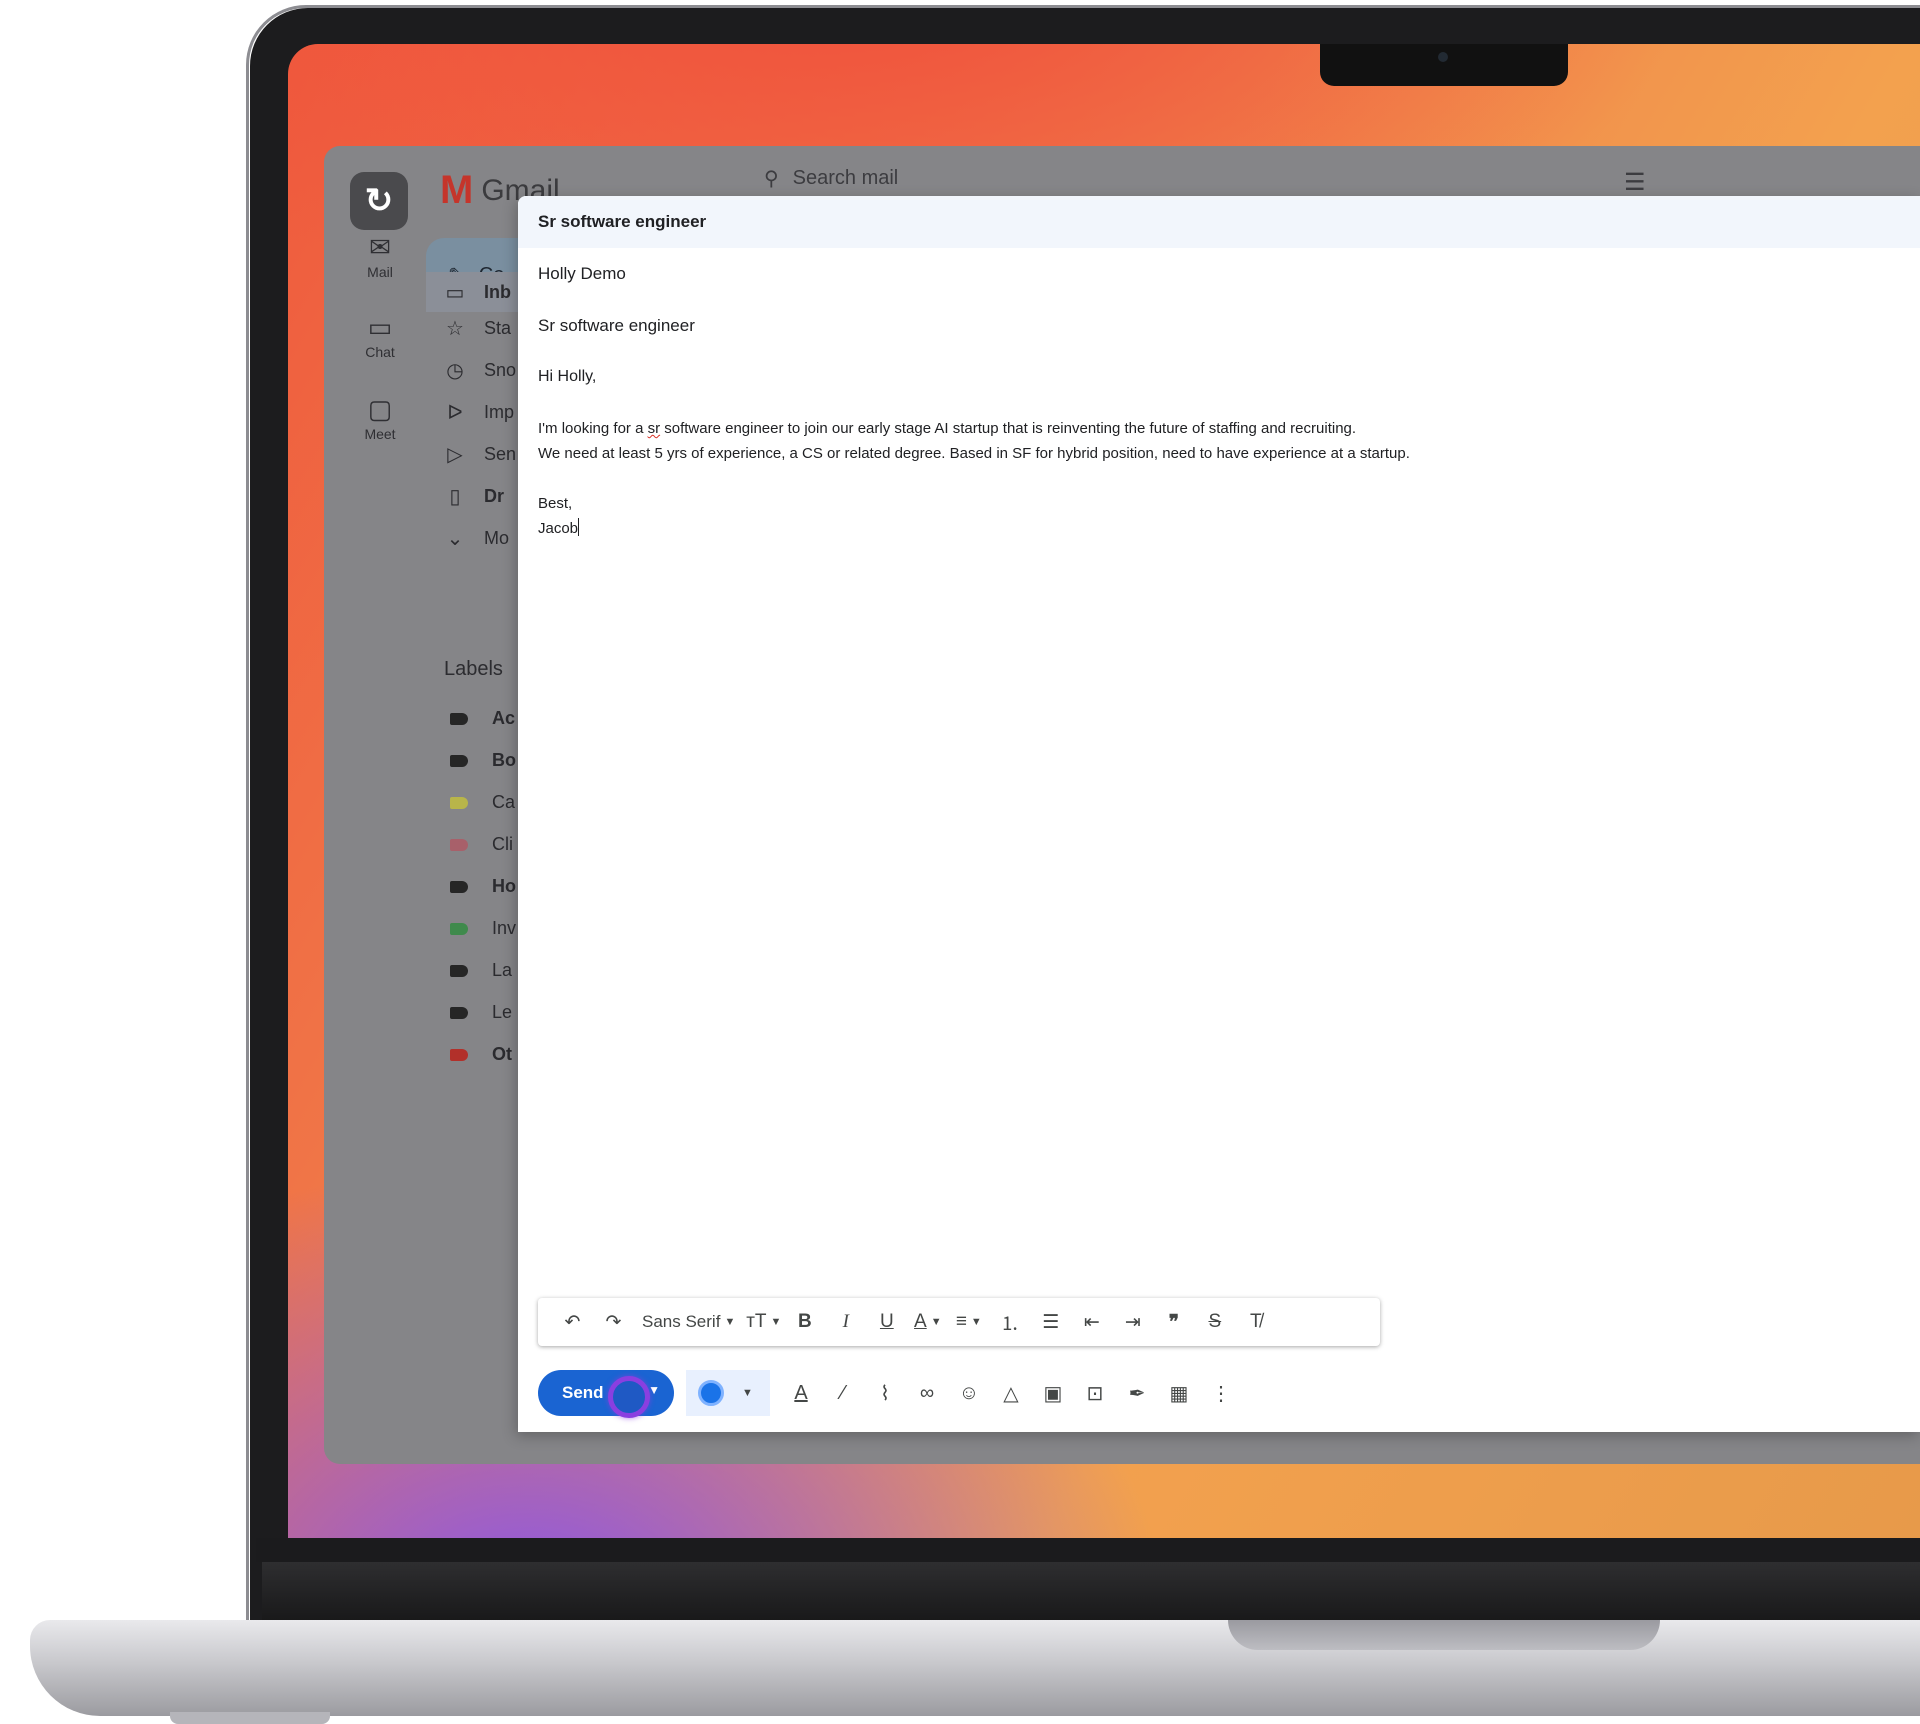 The image size is (1920, 1724). What do you see at coordinates (502, 1054) in the screenshot?
I see `label-name: Ot` at bounding box center [502, 1054].